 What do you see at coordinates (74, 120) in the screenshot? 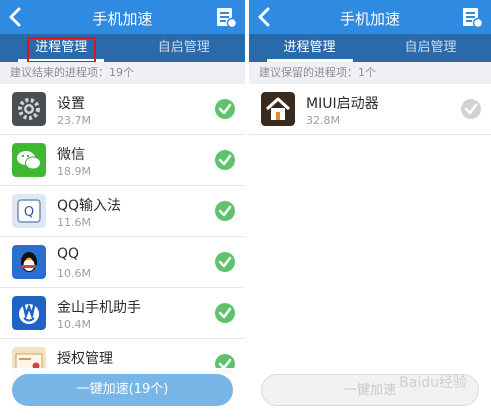
I see `app-size: 23.7M` at bounding box center [74, 120].